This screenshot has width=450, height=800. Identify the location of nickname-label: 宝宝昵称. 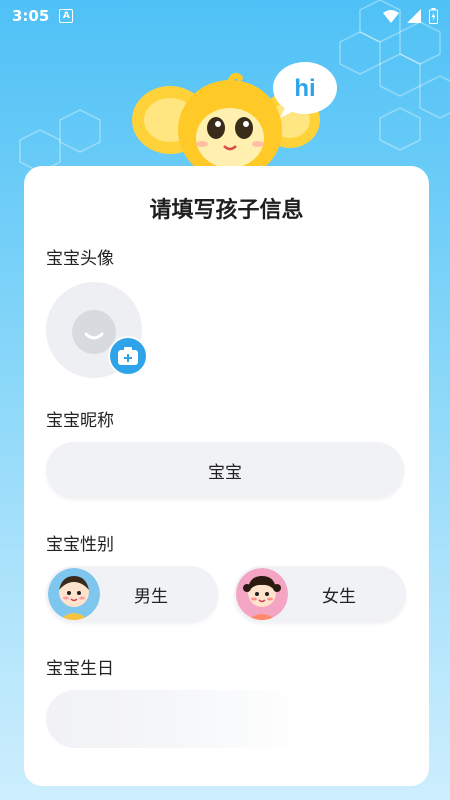
(80, 421).